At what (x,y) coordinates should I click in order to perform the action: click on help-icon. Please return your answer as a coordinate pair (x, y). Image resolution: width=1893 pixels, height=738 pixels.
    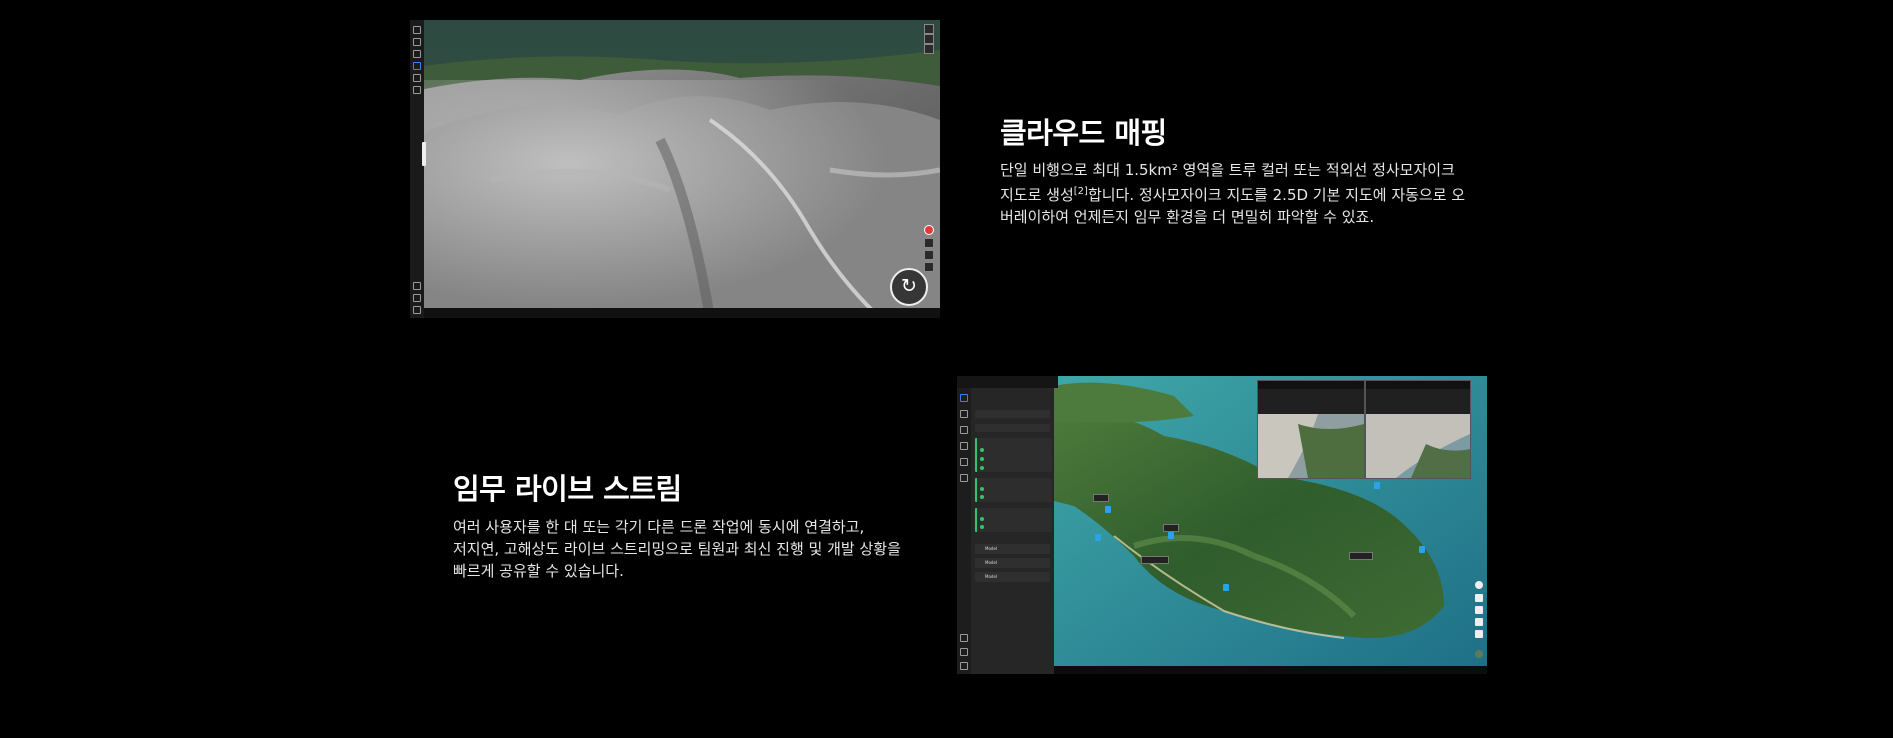
    Looking at the image, I should click on (964, 638).